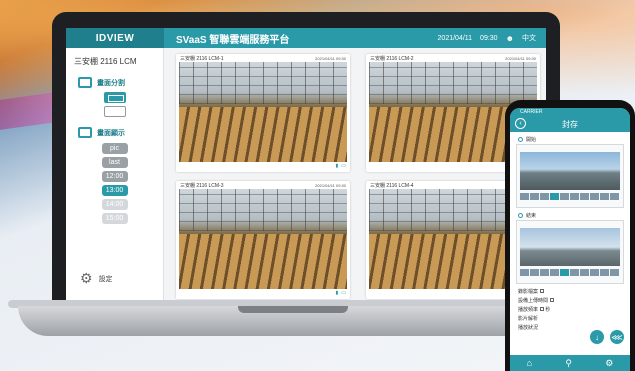  What do you see at coordinates (111, 133) in the screenshot?
I see `display-label: 畫面顯示` at bounding box center [111, 133].